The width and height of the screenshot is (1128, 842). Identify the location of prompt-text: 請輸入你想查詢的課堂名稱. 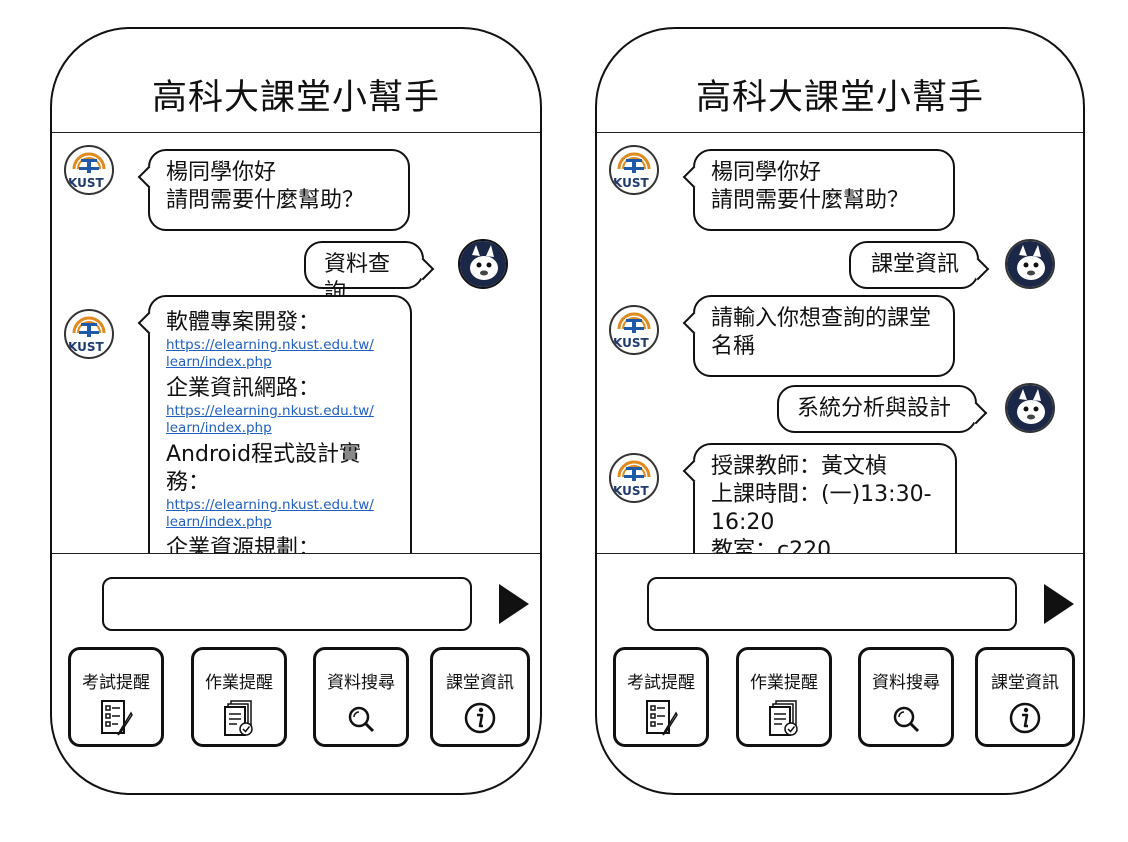
(821, 332).